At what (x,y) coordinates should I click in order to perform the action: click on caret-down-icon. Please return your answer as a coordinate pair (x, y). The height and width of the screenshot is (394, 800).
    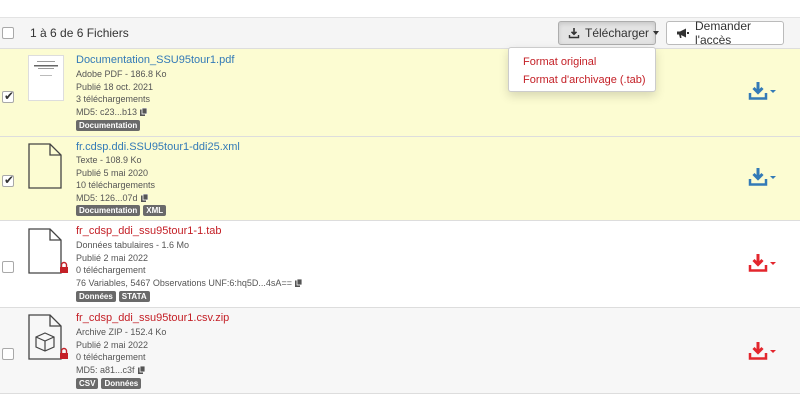
    Looking at the image, I should click on (656, 33).